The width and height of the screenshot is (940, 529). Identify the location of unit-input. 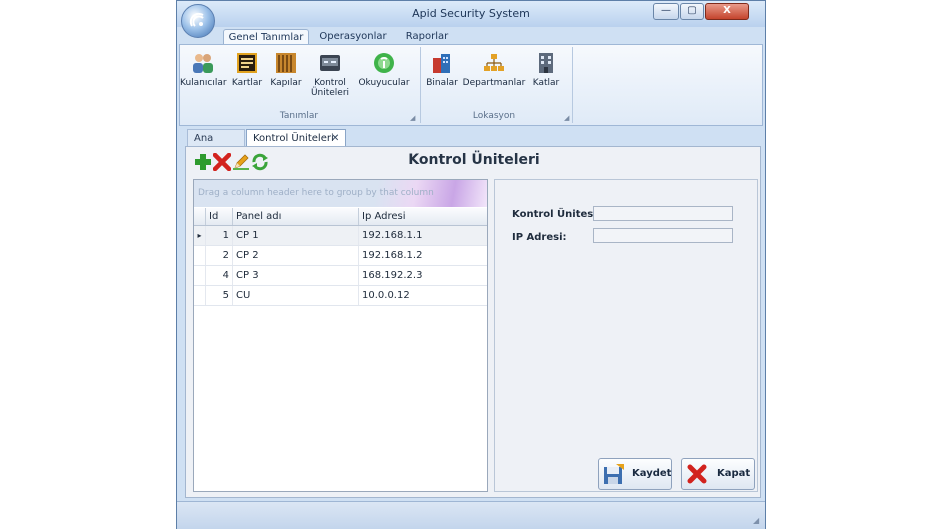
(663, 213).